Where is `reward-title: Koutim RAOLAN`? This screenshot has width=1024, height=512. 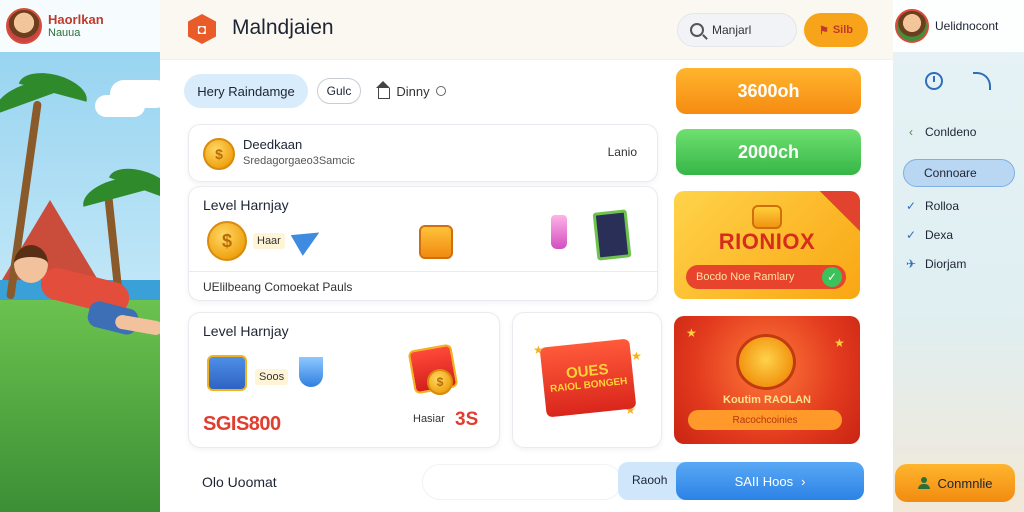
reward-title: Koutim RAOLAN is located at coordinates (767, 400).